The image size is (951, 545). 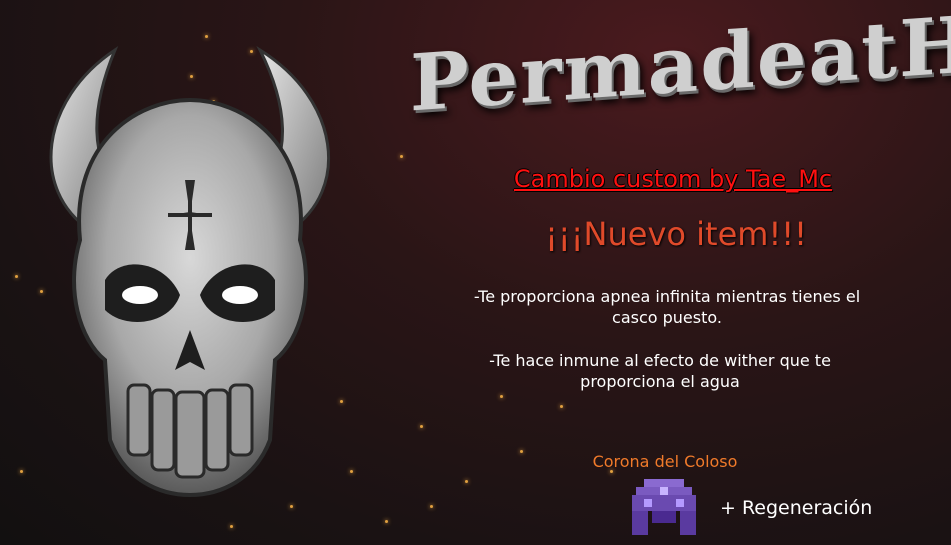 What do you see at coordinates (676, 234) in the screenshot?
I see `new-item-heading: ¡¡¡Nuevo item!!!` at bounding box center [676, 234].